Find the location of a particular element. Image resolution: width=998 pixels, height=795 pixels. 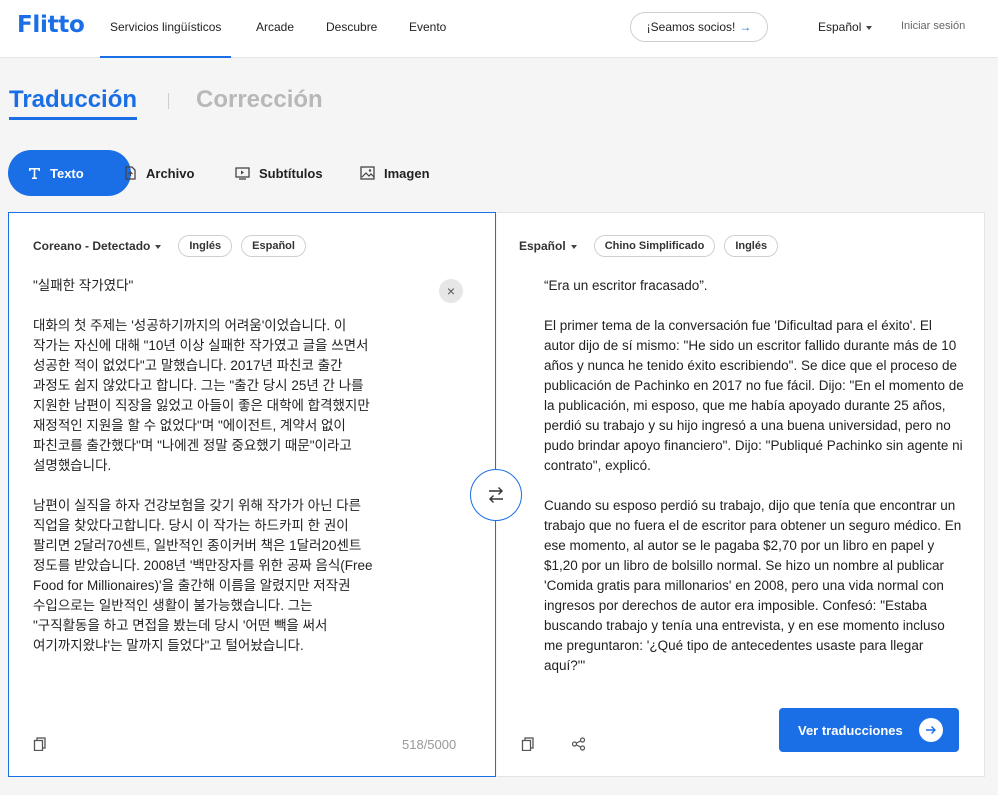

type-file-button: Archivo is located at coordinates (159, 173).